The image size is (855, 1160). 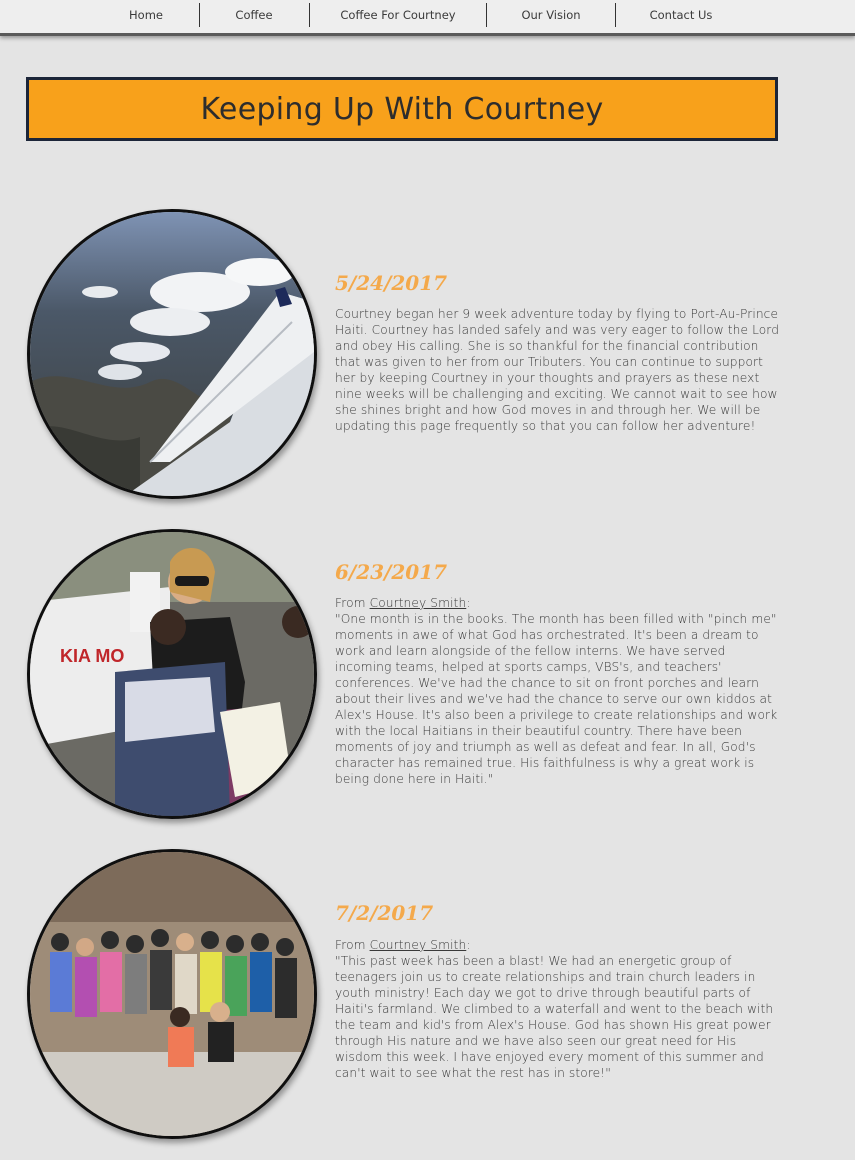 I want to click on group-truck-photo: KIA MO, so click(x=172, y=674).